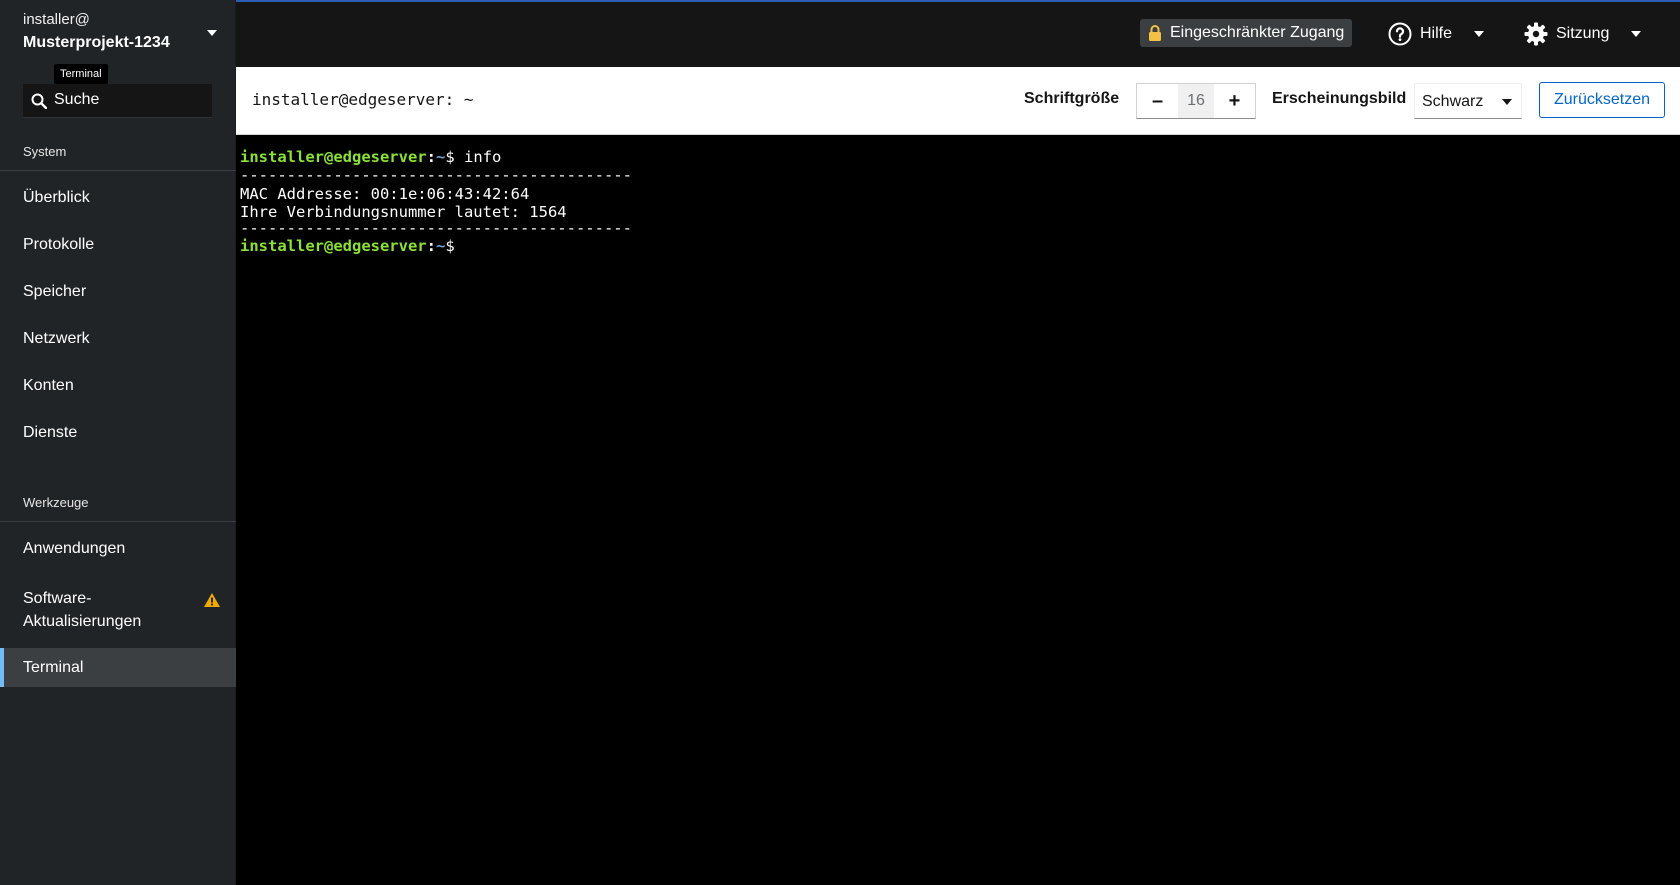  I want to click on font-size-stepper: – +, so click(1196, 101).